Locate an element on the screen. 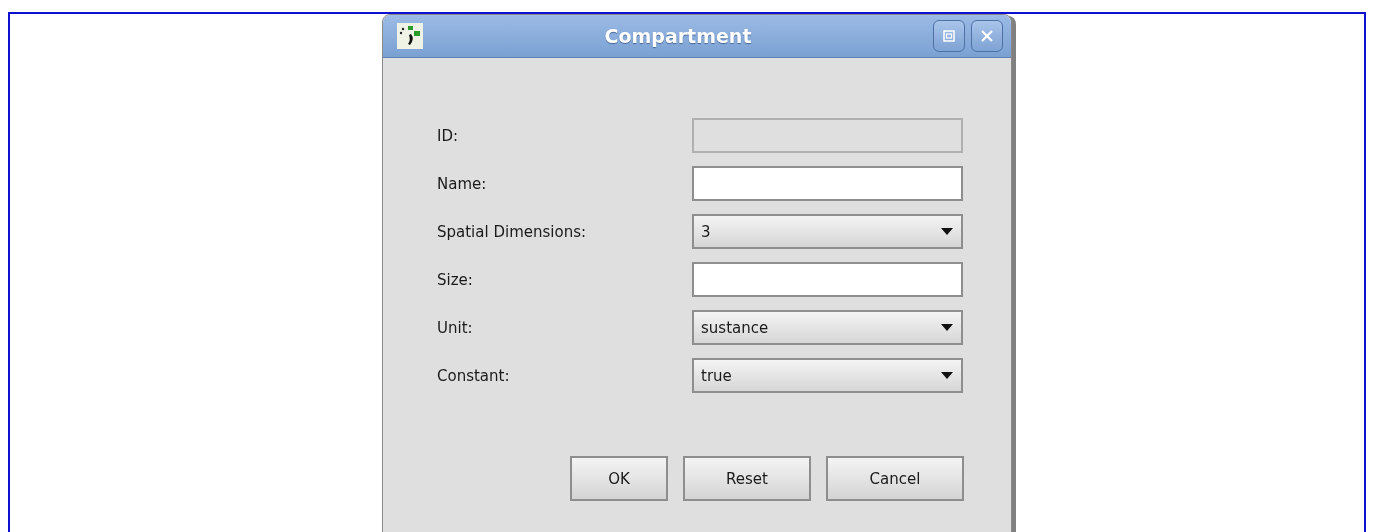 The width and height of the screenshot is (1374, 532). dialog-button: Reset is located at coordinates (747, 478).